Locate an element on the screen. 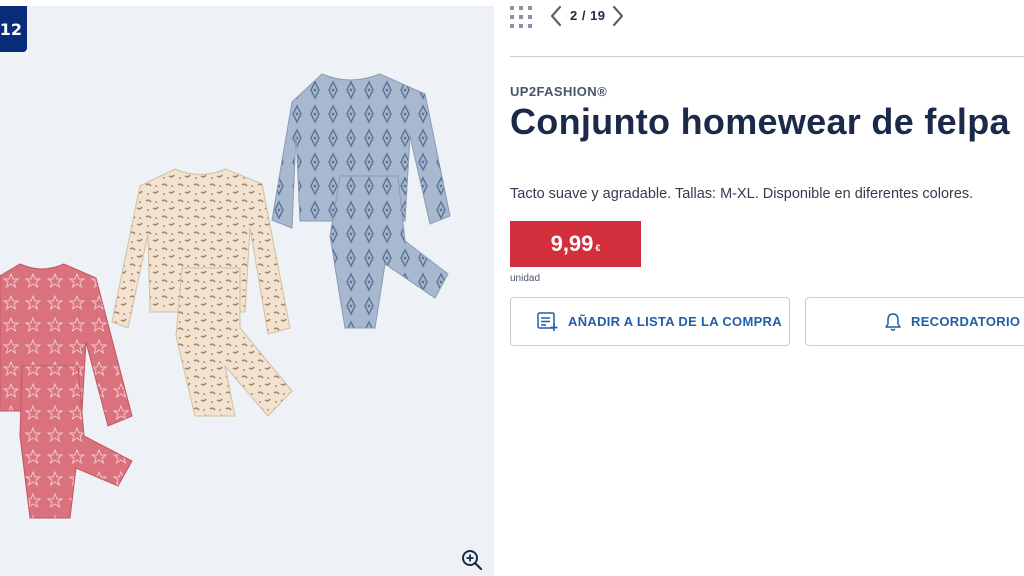 The height and width of the screenshot is (576, 1024). price-unit: unidad is located at coordinates (525, 278).